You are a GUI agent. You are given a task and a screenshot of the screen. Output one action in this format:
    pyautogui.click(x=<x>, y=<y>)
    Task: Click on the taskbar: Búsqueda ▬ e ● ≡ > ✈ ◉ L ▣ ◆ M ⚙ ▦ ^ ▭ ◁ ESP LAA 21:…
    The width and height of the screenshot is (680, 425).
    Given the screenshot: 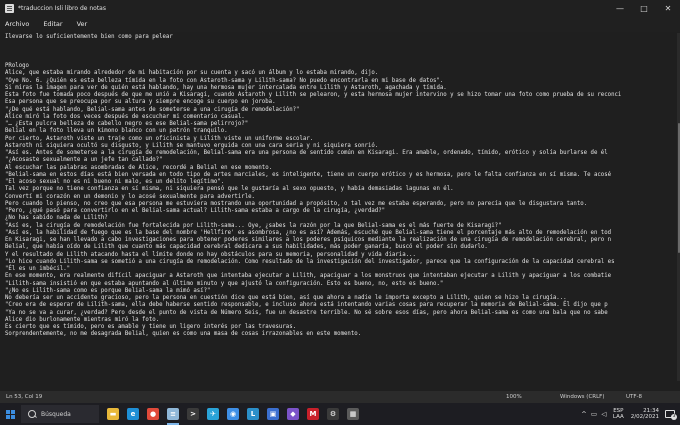 What is the action you would take?
    pyautogui.click(x=340, y=414)
    